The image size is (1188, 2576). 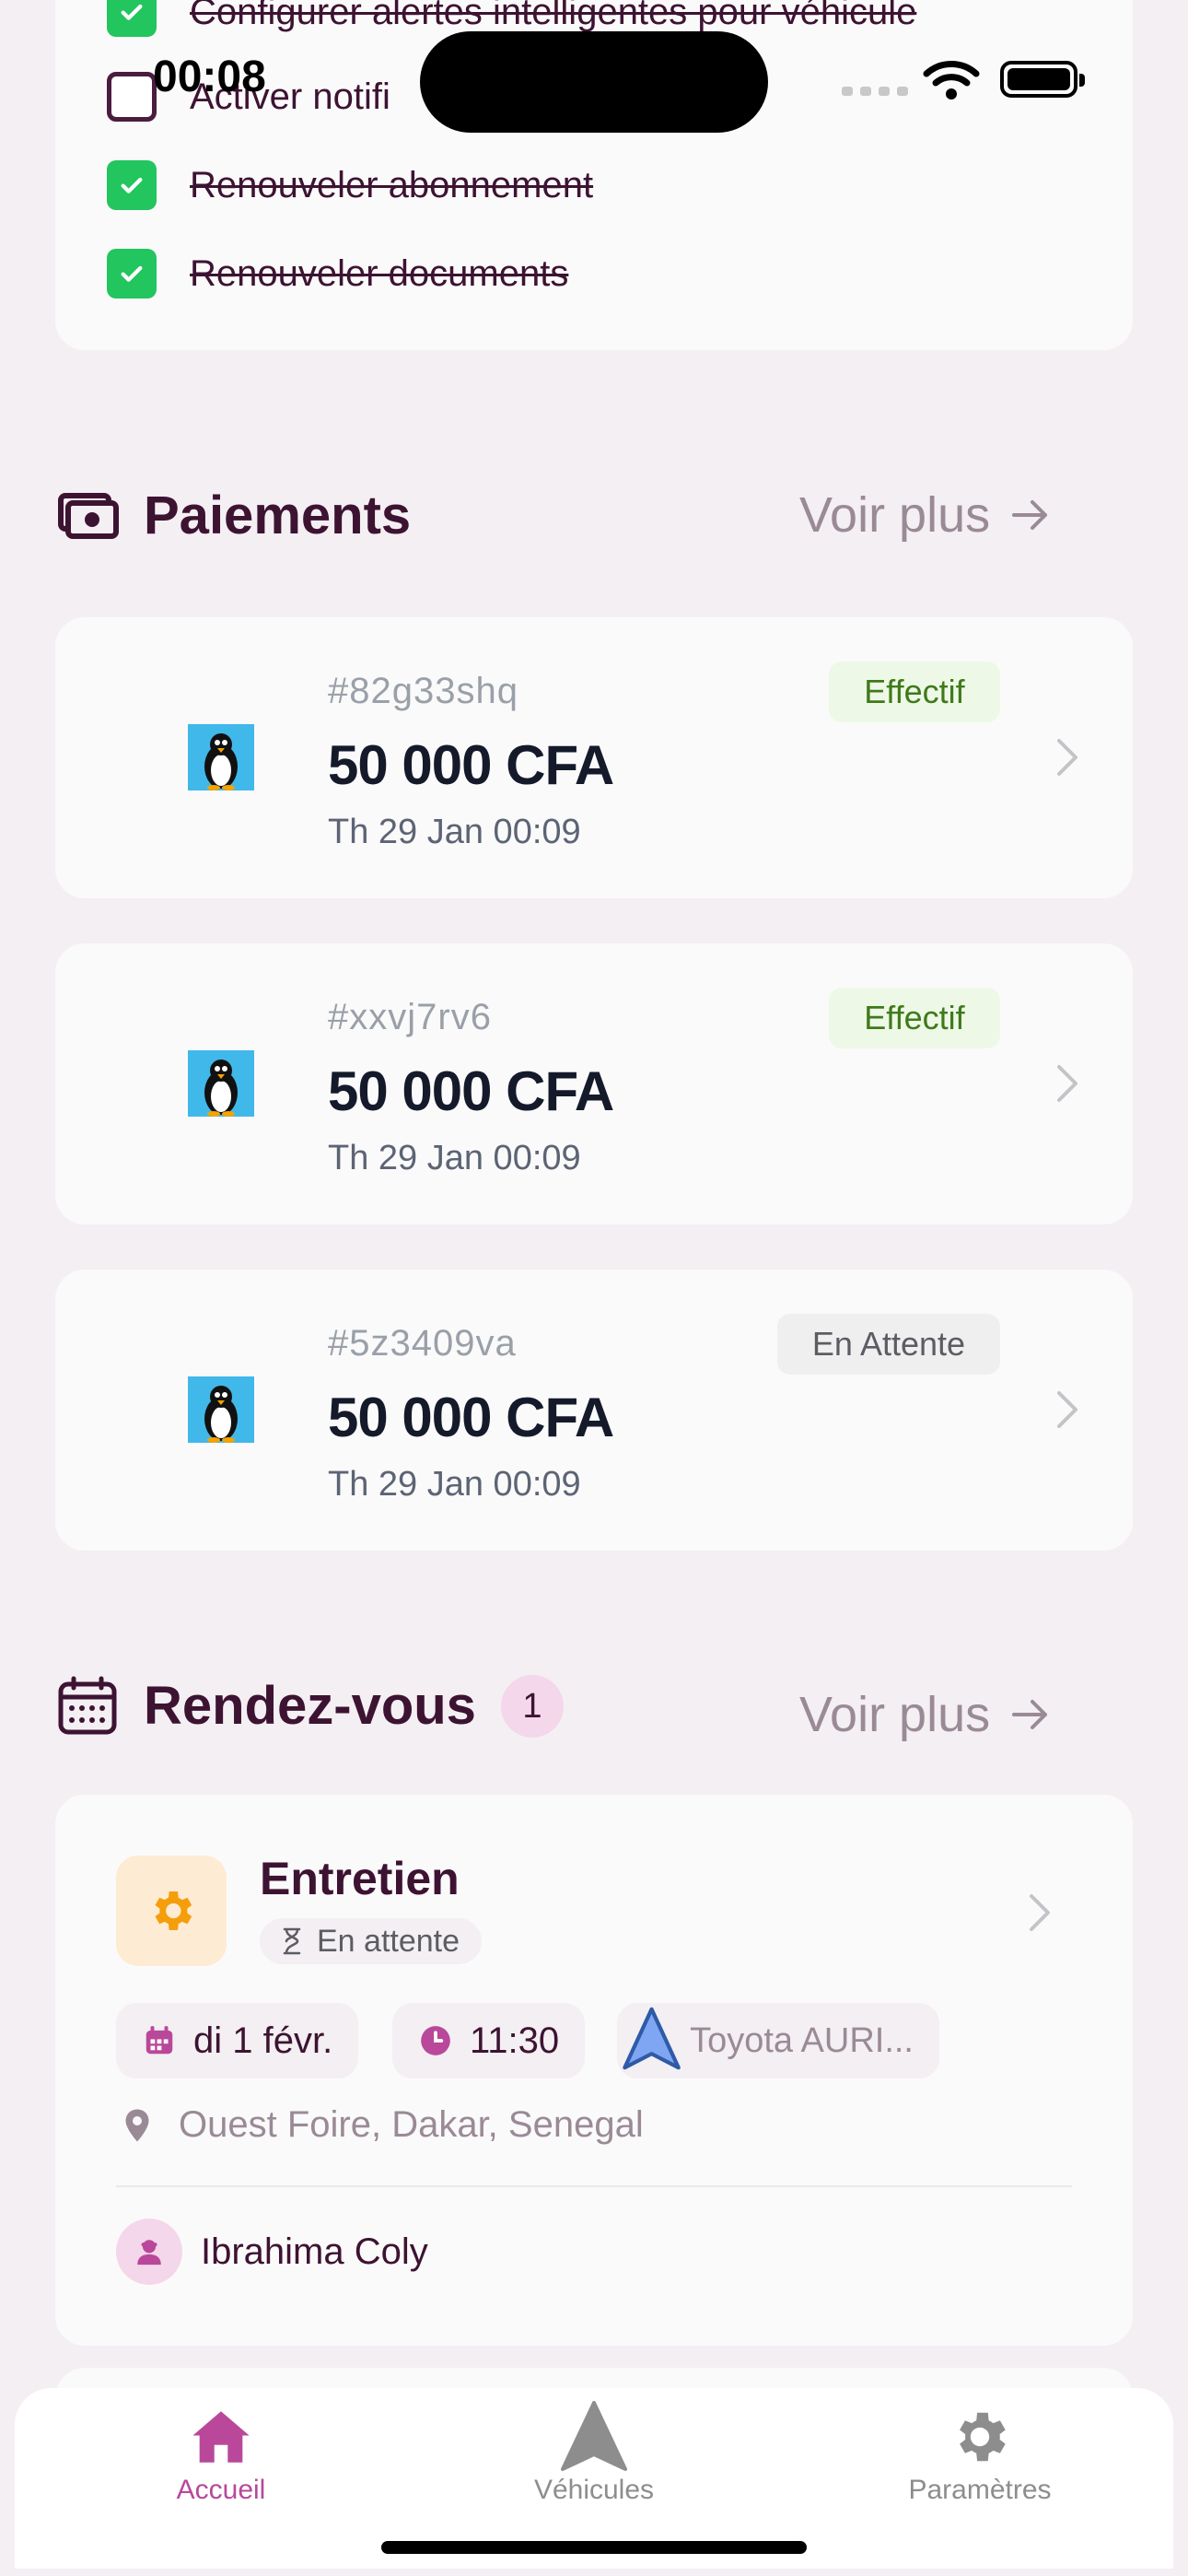 I want to click on battery-icon, so click(x=1042, y=79).